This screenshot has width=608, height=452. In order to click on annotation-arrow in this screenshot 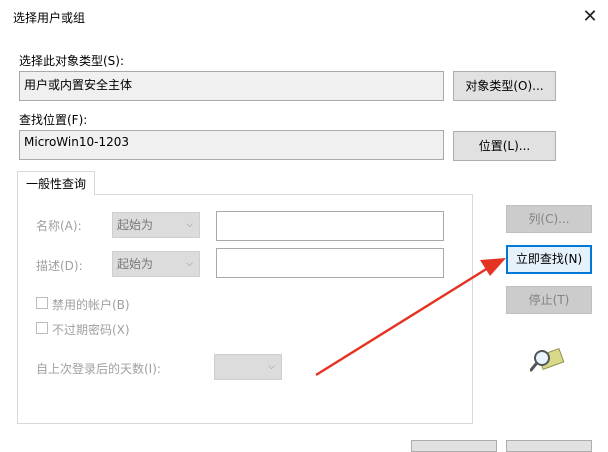, I will do `click(410, 317)`.